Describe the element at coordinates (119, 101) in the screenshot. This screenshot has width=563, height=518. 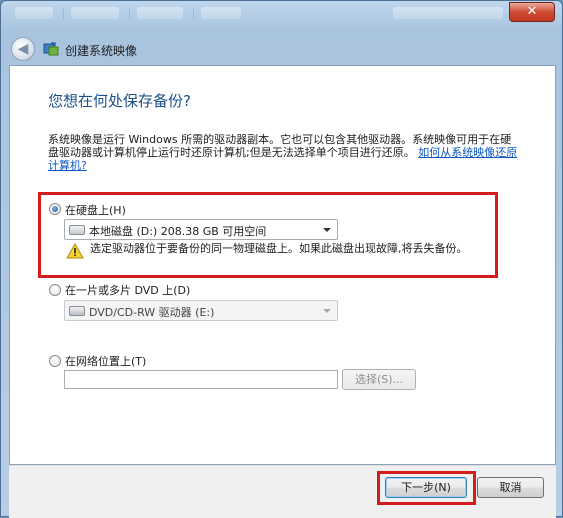
I see `page-title: 您想在何处保存备份?` at that location.